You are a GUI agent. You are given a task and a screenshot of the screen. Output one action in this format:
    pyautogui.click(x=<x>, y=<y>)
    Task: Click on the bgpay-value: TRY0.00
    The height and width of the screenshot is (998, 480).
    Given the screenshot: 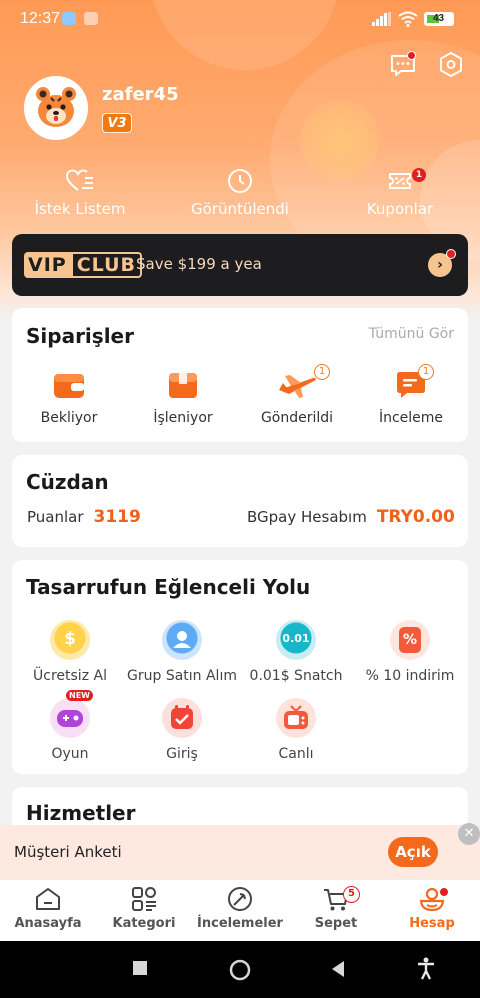 What is the action you would take?
    pyautogui.click(x=415, y=517)
    